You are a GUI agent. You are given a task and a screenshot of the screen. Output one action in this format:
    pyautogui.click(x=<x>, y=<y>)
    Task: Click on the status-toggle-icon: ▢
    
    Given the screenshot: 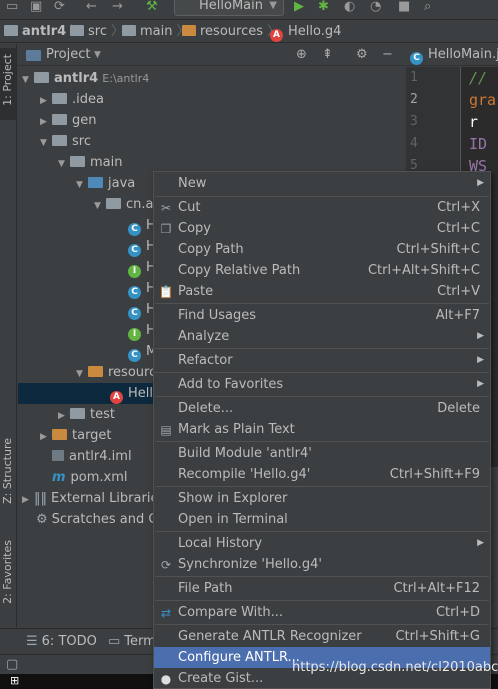 What is the action you would take?
    pyautogui.click(x=12, y=664)
    